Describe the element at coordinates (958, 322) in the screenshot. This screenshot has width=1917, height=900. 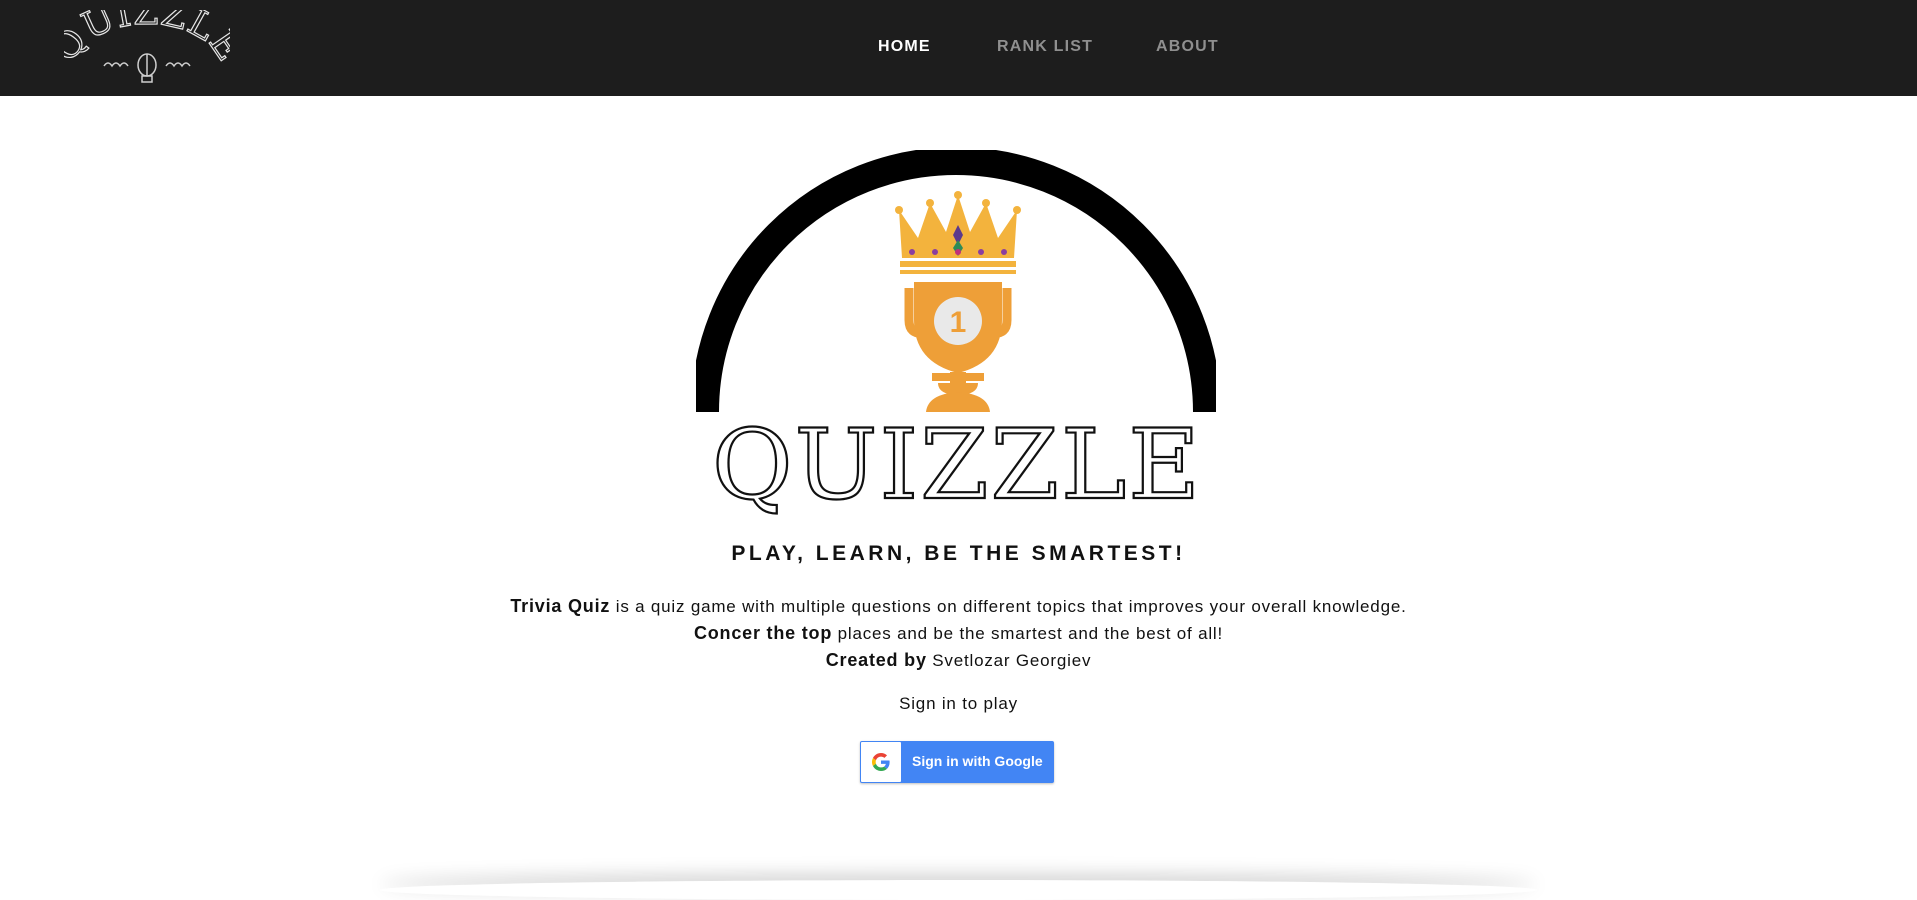
I see `trophy-number: 1` at that location.